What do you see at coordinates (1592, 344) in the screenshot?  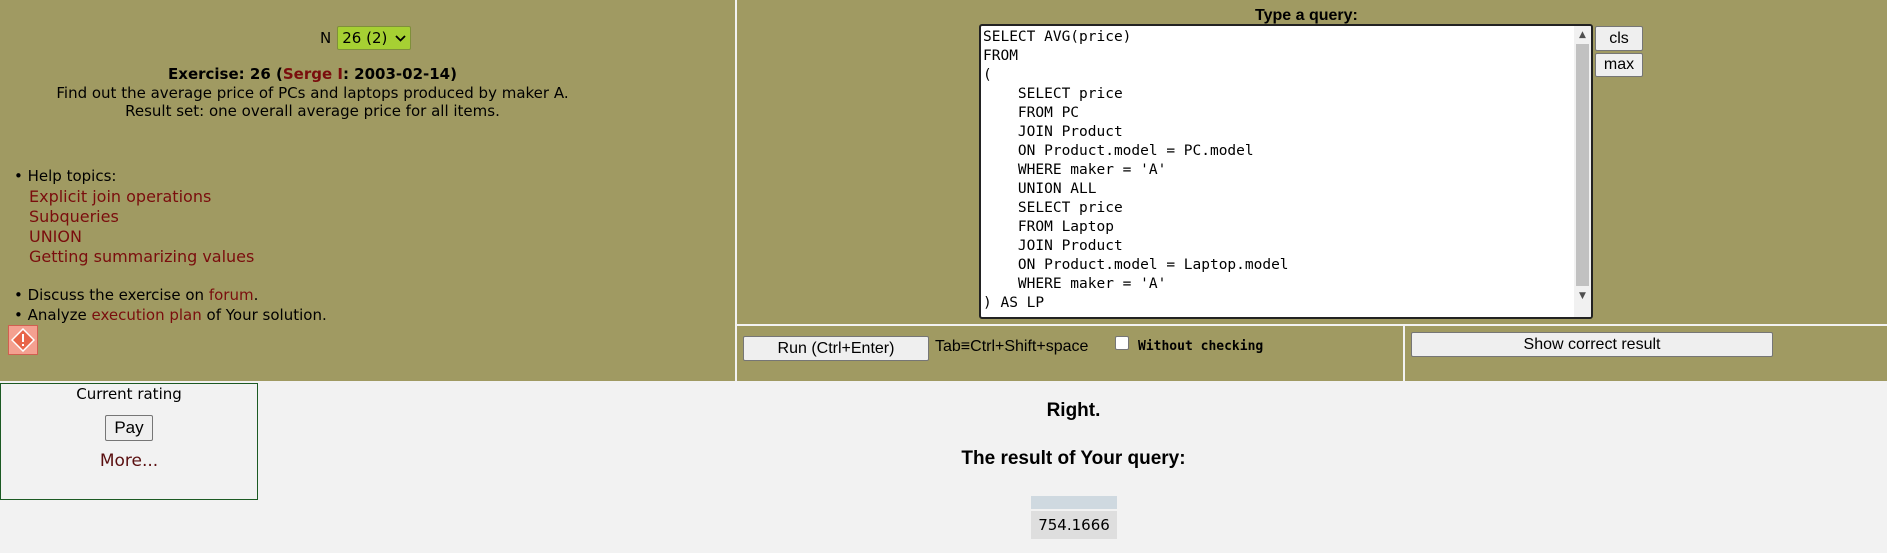 I see `show-correct-result-button: Show correct result` at bounding box center [1592, 344].